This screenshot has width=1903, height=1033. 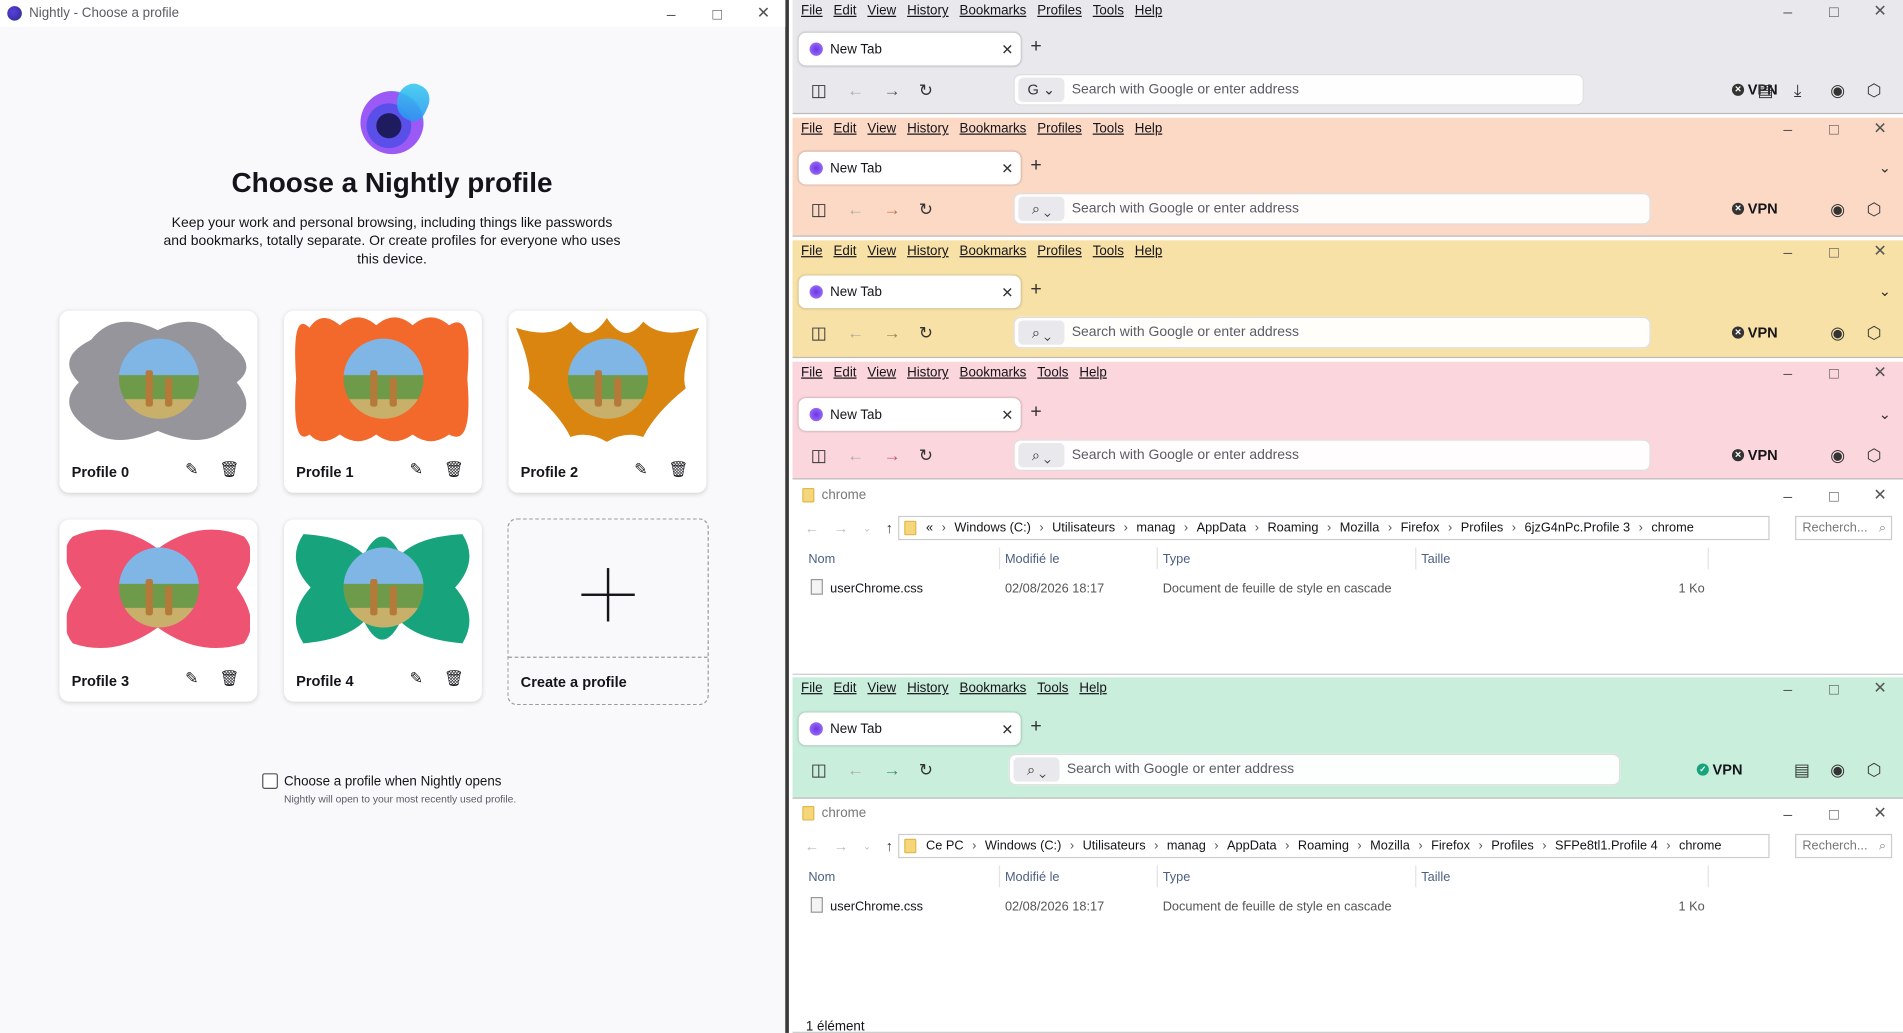 I want to click on list-all-tabs-icon: ⌄, so click(x=1885, y=413).